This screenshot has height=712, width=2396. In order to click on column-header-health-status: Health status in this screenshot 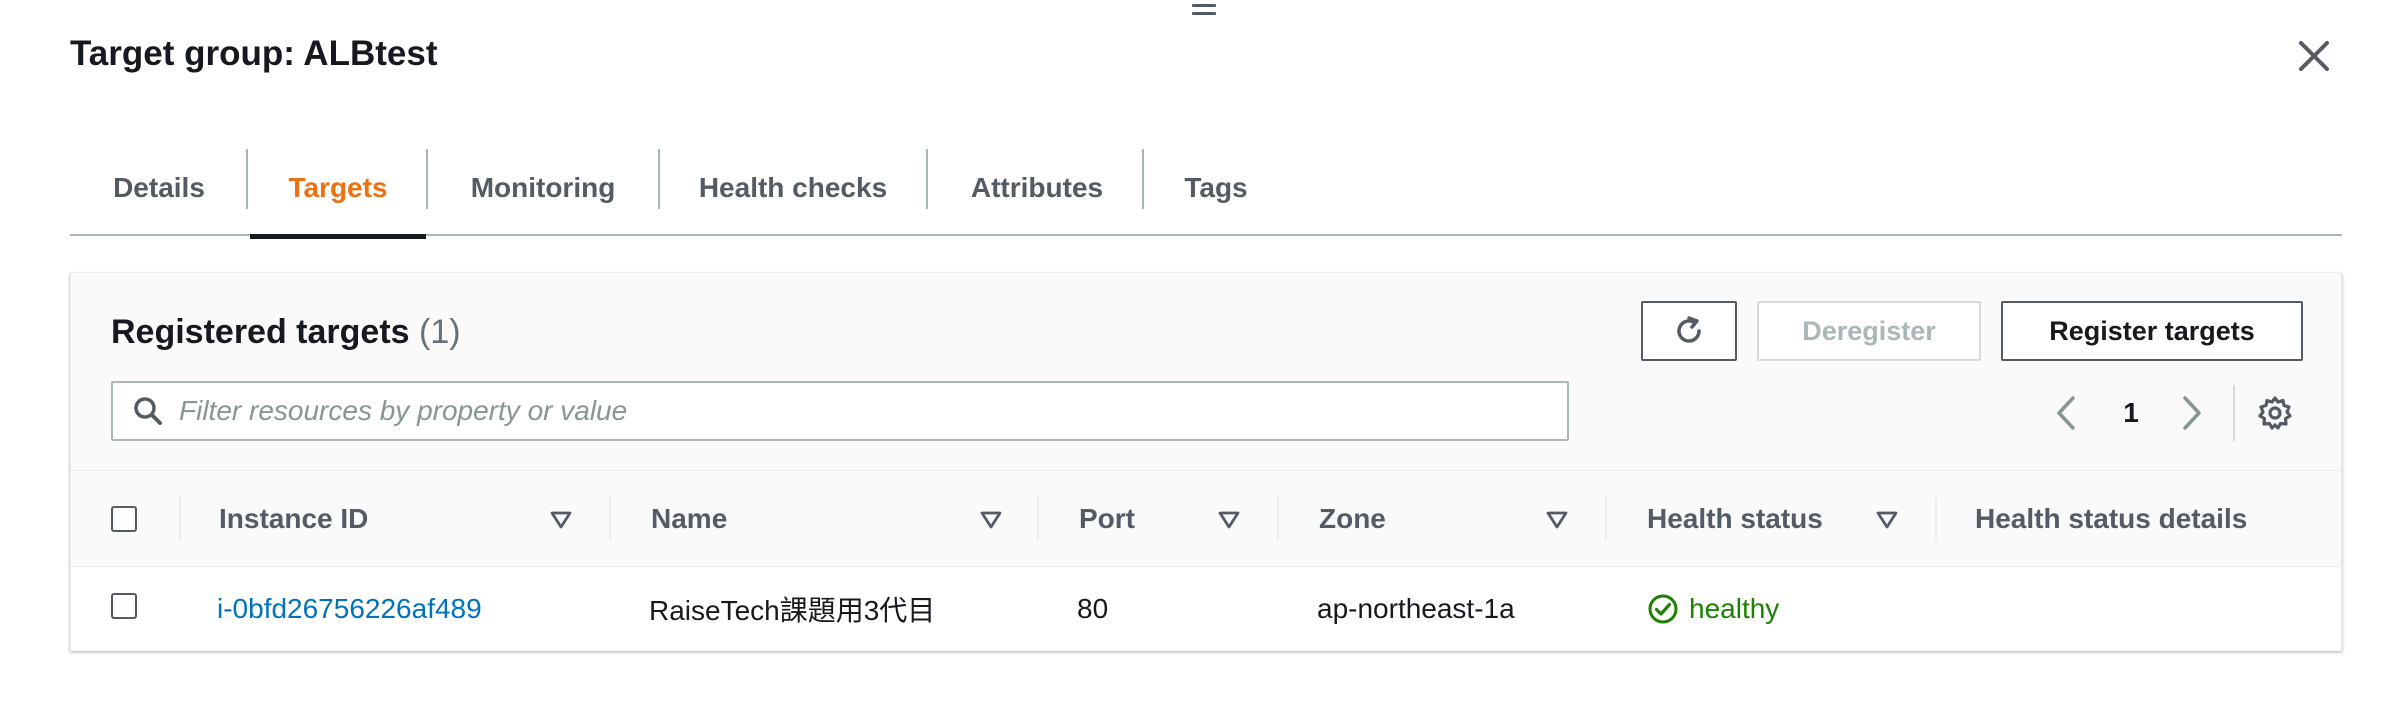, I will do `click(1735, 519)`.